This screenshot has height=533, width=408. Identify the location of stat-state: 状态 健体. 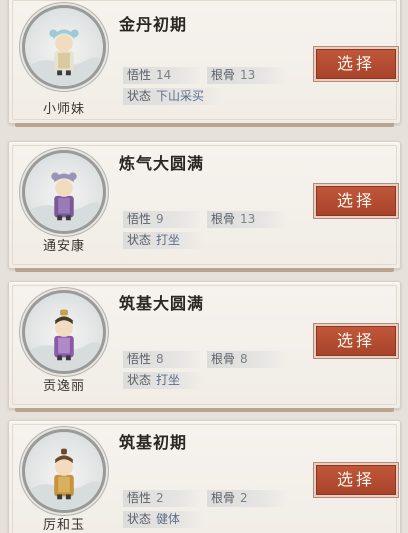
(163, 519).